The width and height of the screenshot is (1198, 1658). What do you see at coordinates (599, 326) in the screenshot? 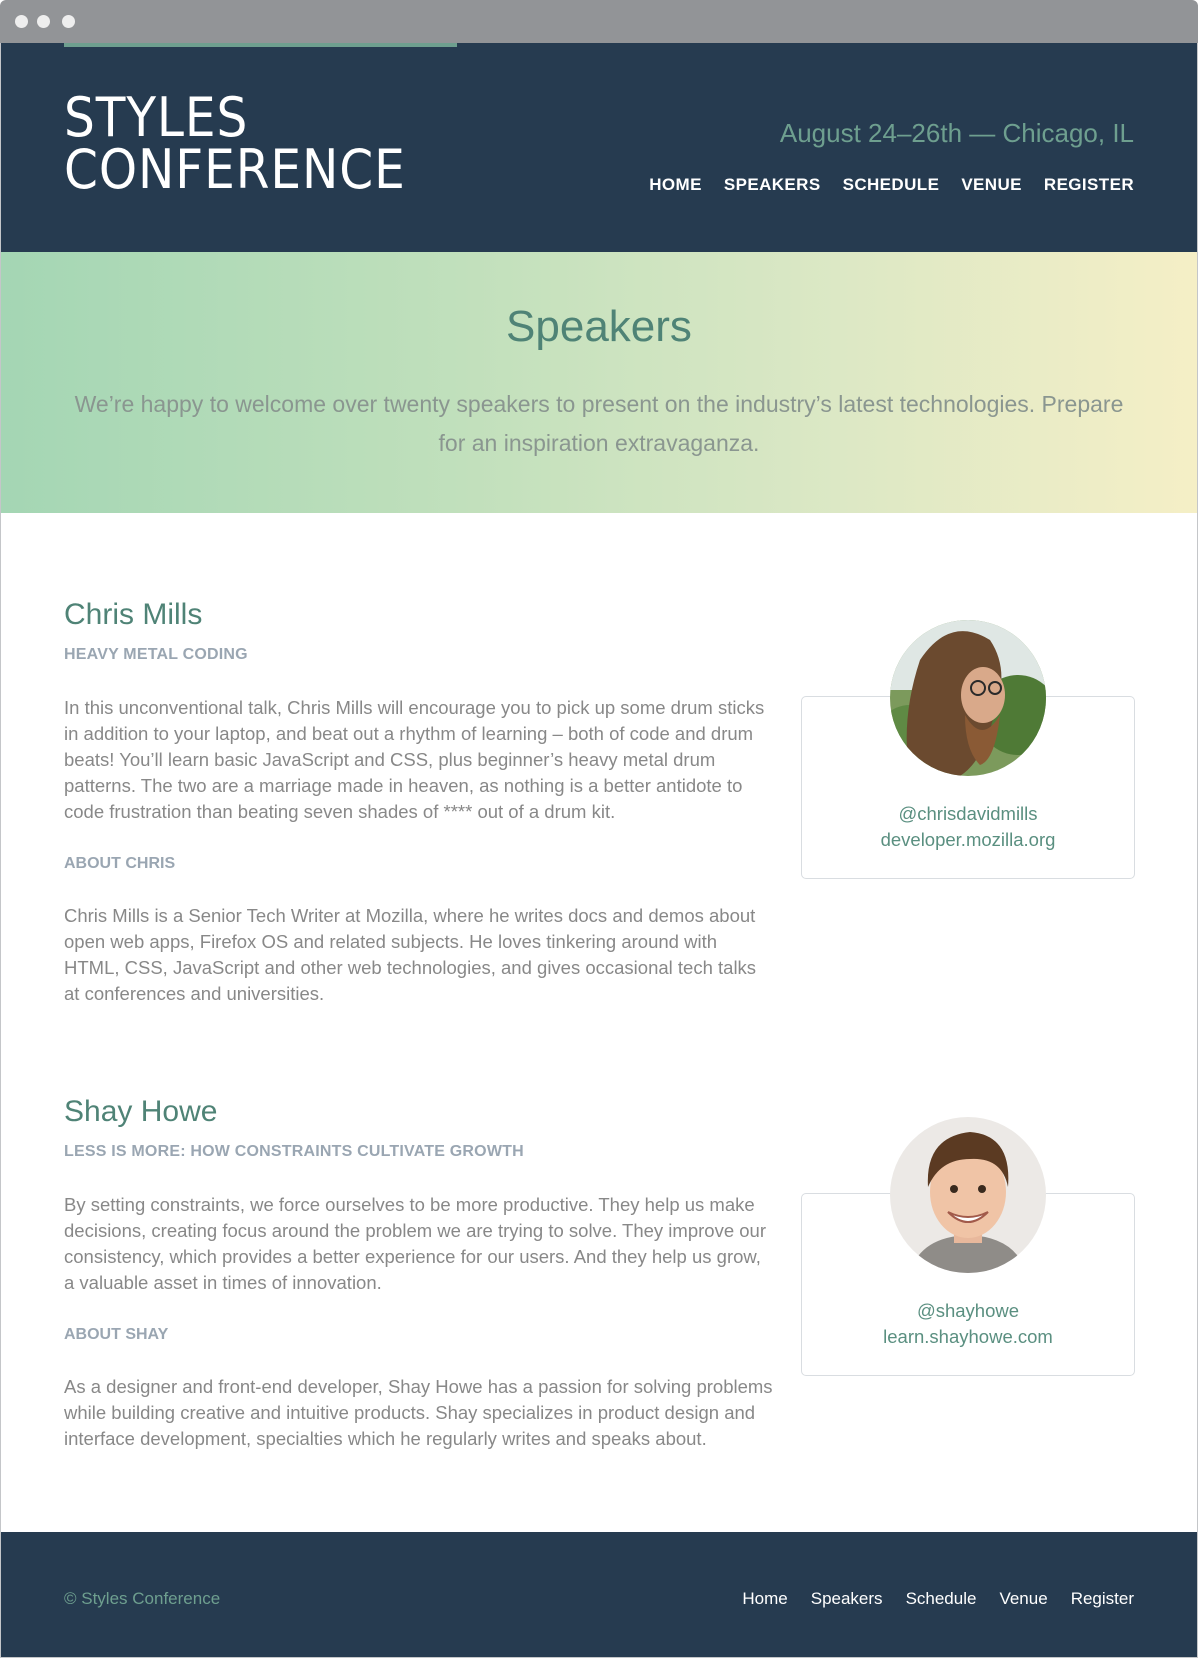
I see `page-title: Speakers` at bounding box center [599, 326].